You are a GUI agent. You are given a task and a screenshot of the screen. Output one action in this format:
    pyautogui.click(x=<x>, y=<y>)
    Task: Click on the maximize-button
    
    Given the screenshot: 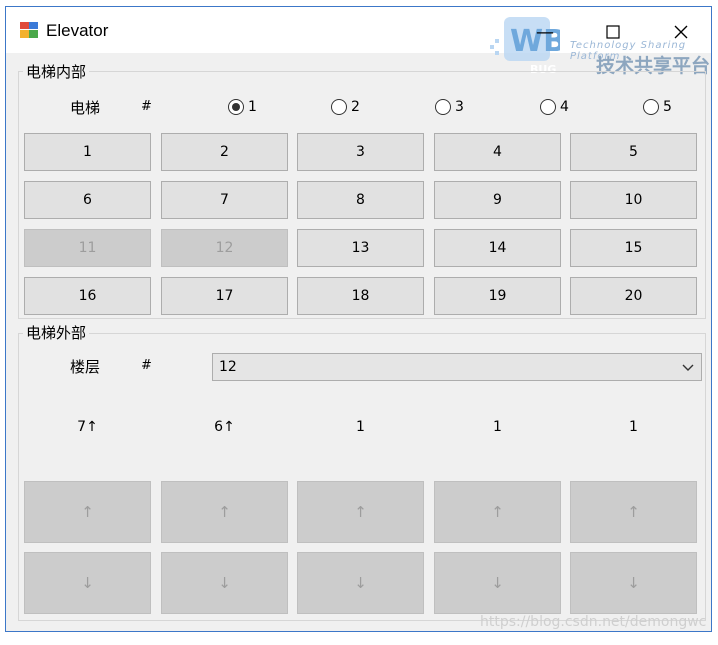 What is the action you would take?
    pyautogui.click(x=613, y=32)
    